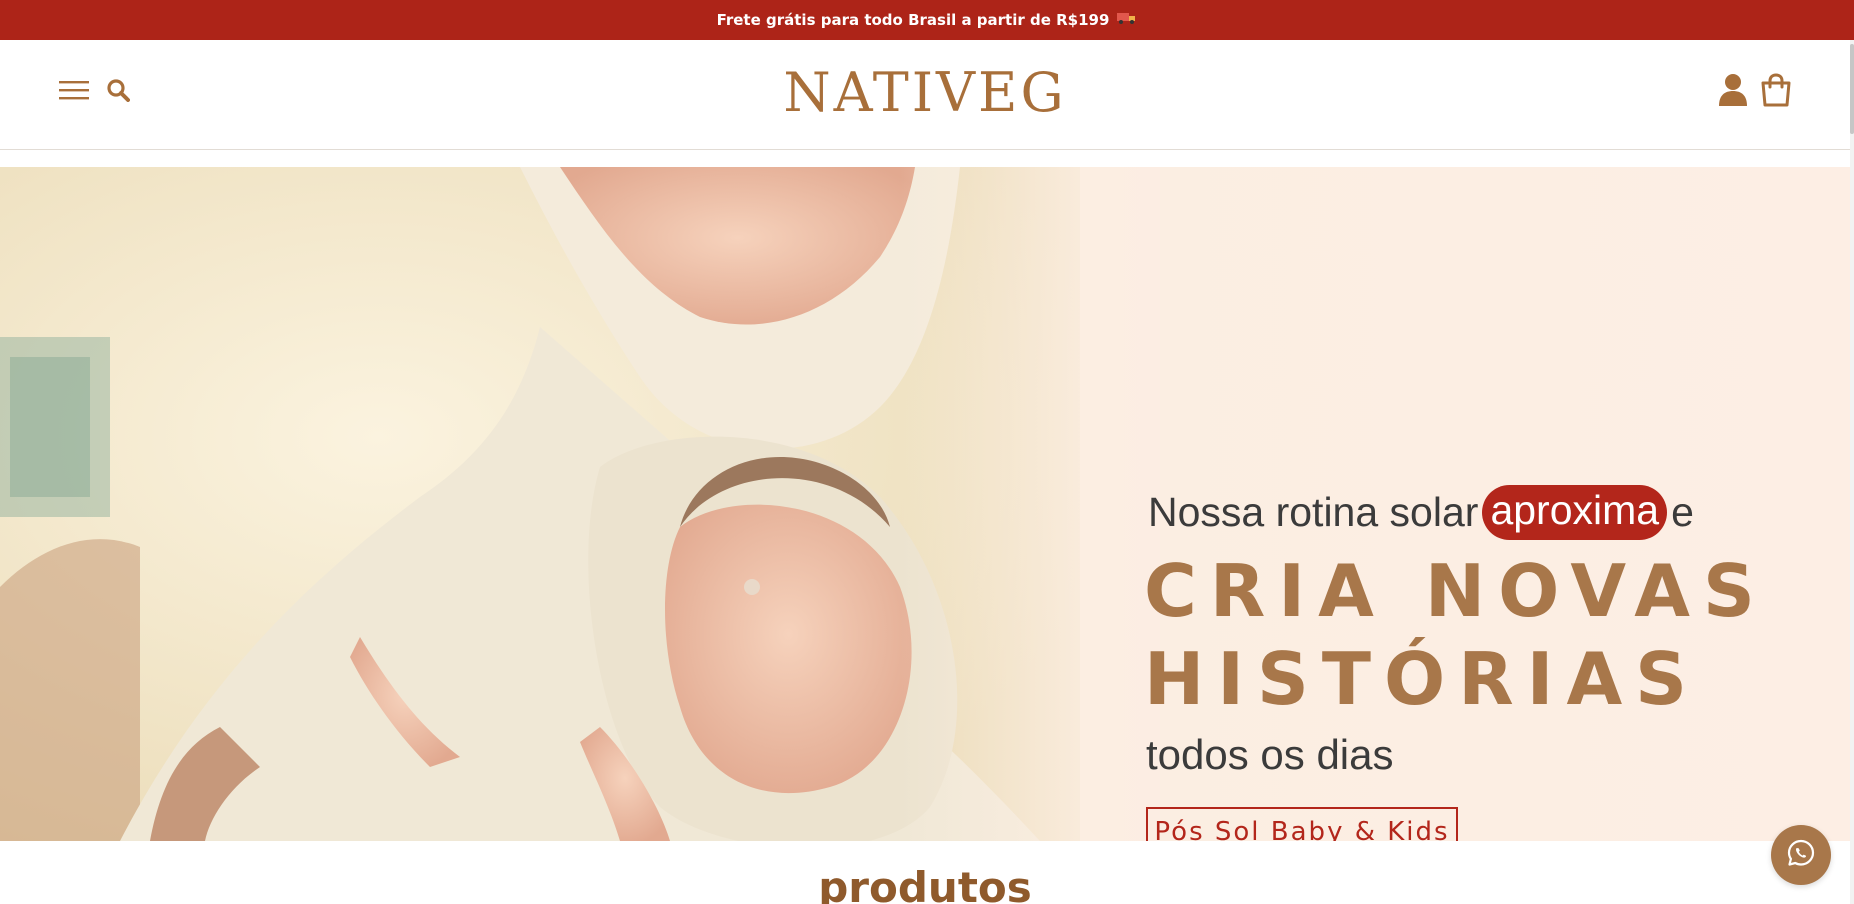  What do you see at coordinates (1733, 90) in the screenshot?
I see `user-icon` at bounding box center [1733, 90].